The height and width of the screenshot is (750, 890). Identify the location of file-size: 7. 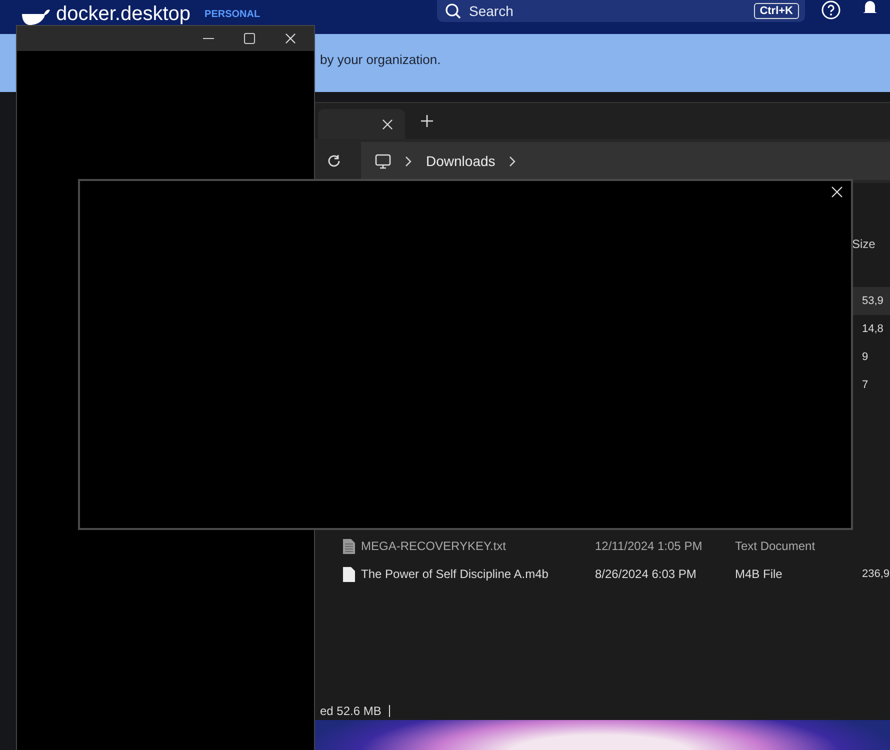
(865, 385).